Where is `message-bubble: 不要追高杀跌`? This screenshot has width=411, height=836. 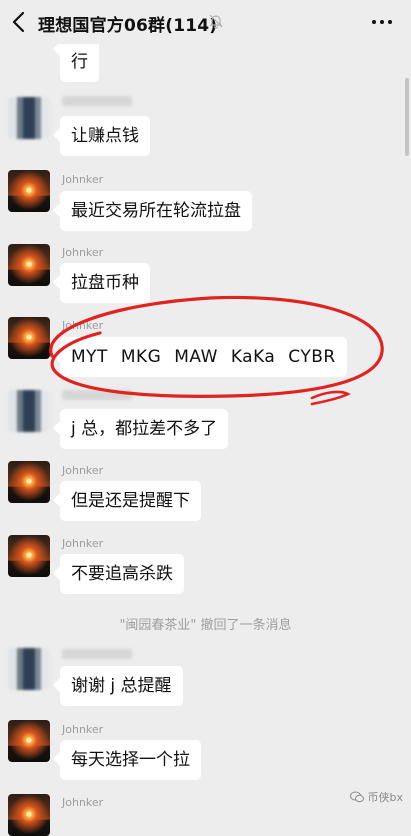 message-bubble: 不要追高杀跌 is located at coordinates (122, 574).